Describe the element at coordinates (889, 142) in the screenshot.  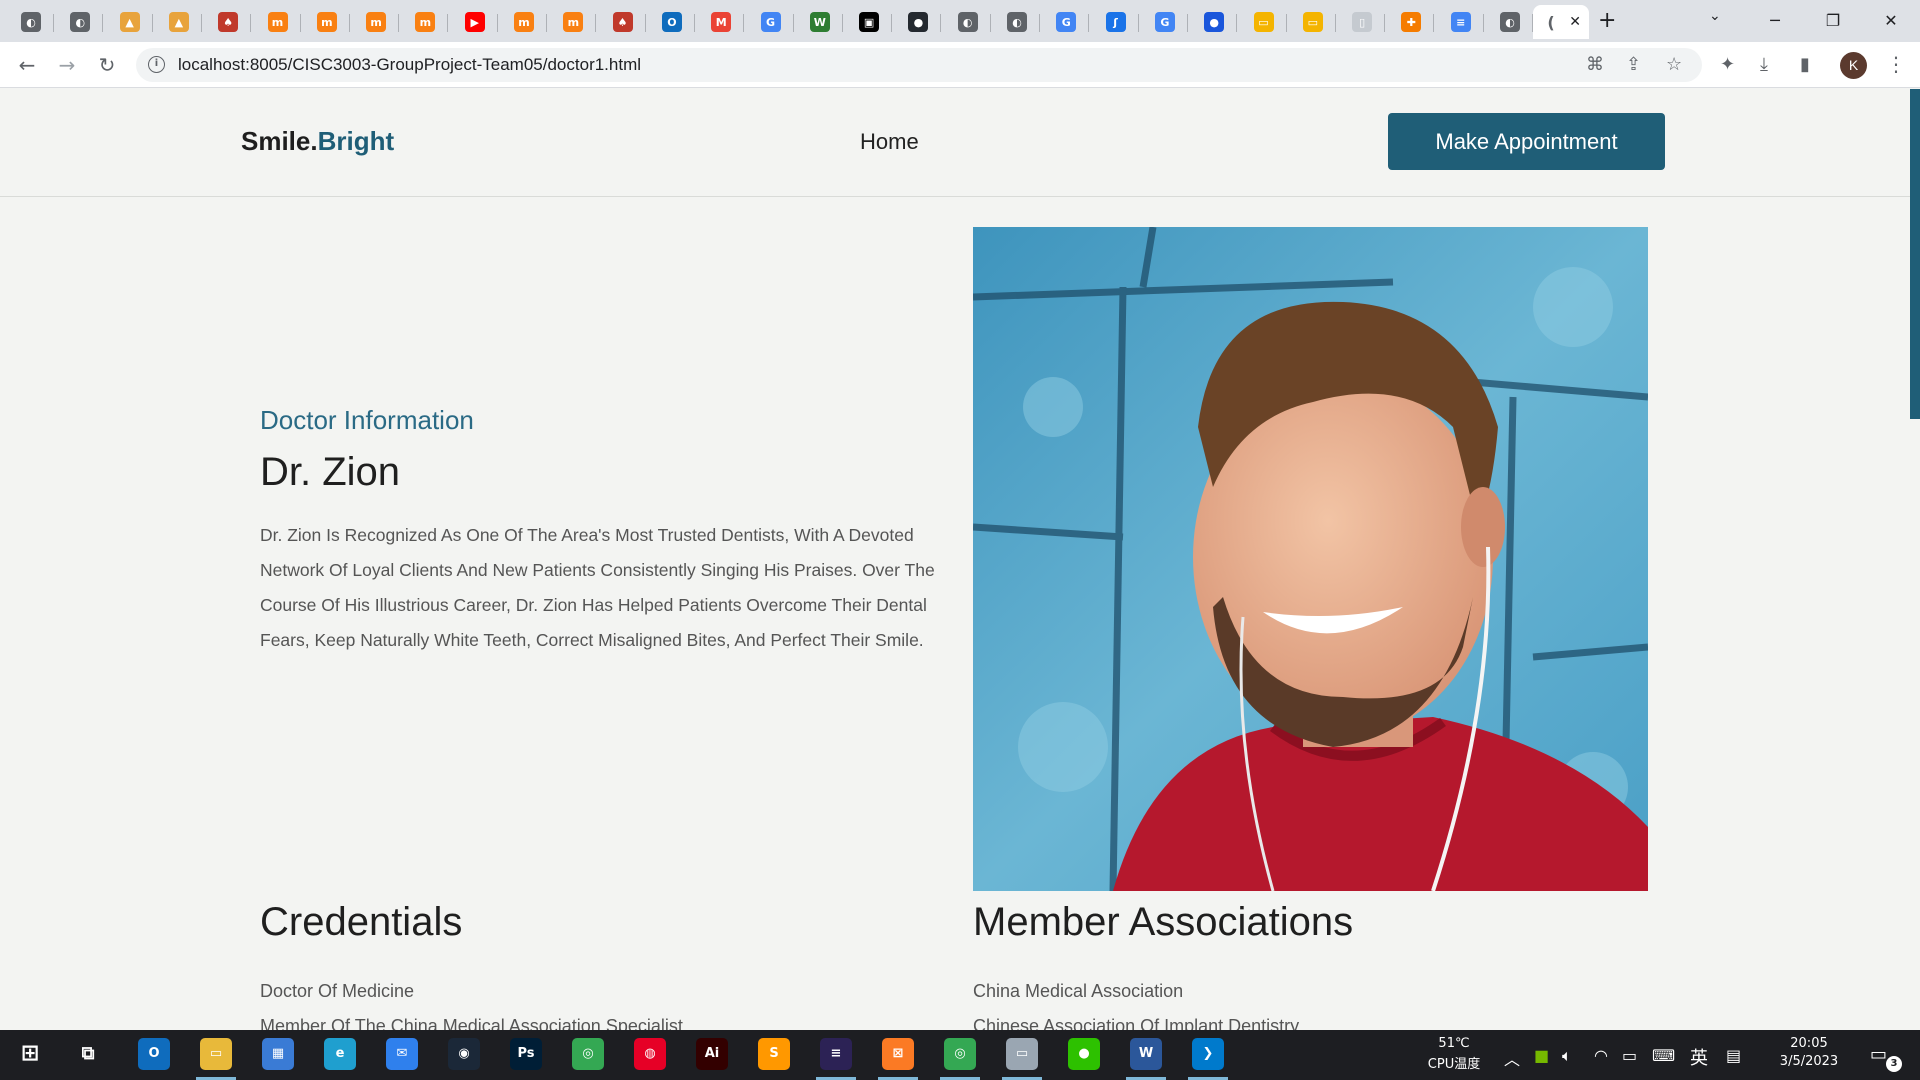
I see `nav-home-link: Home` at that location.